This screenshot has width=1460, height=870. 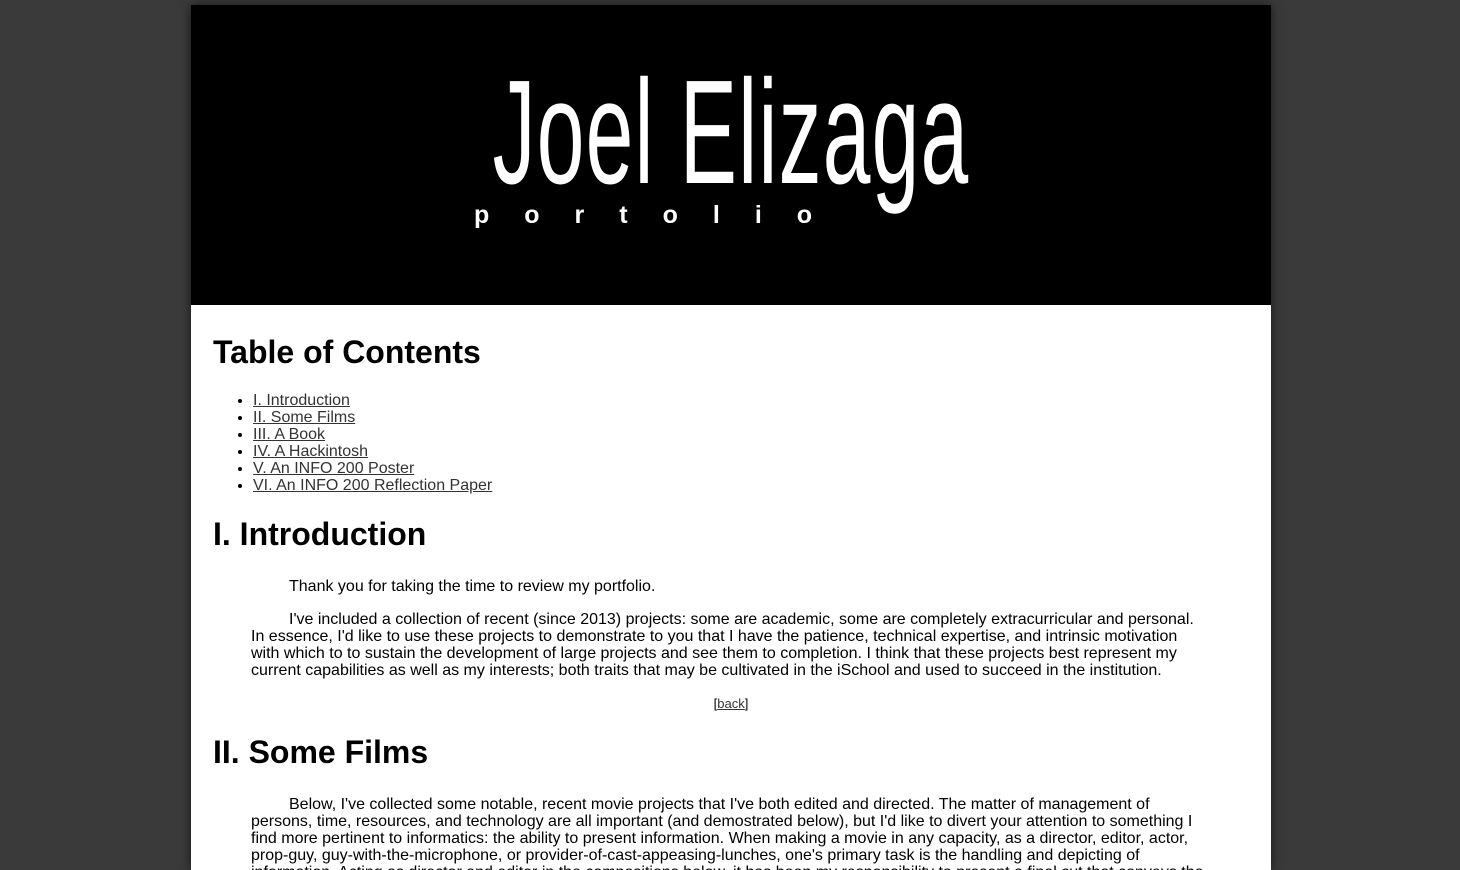 I want to click on toc-item: V. An INFO 200 Poster, so click(x=751, y=468).